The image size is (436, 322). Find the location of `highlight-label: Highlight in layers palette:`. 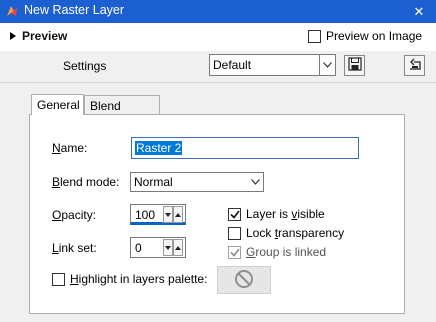

highlight-label: Highlight in layers palette: is located at coordinates (139, 279).